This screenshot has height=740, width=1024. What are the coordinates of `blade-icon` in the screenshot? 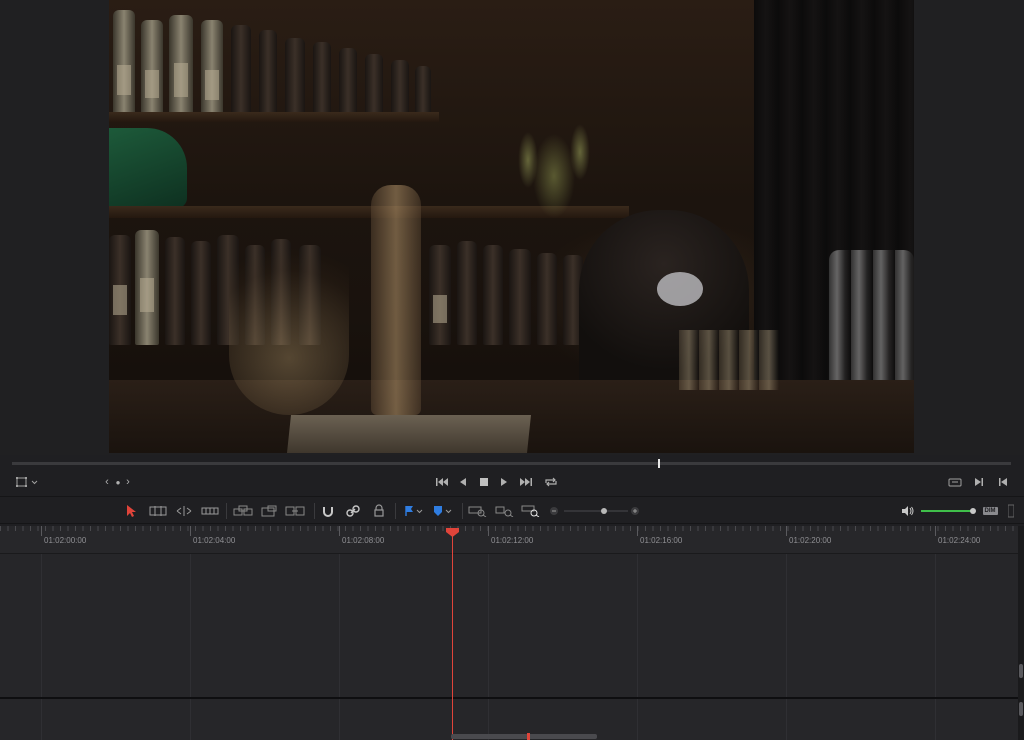 It's located at (210, 511).